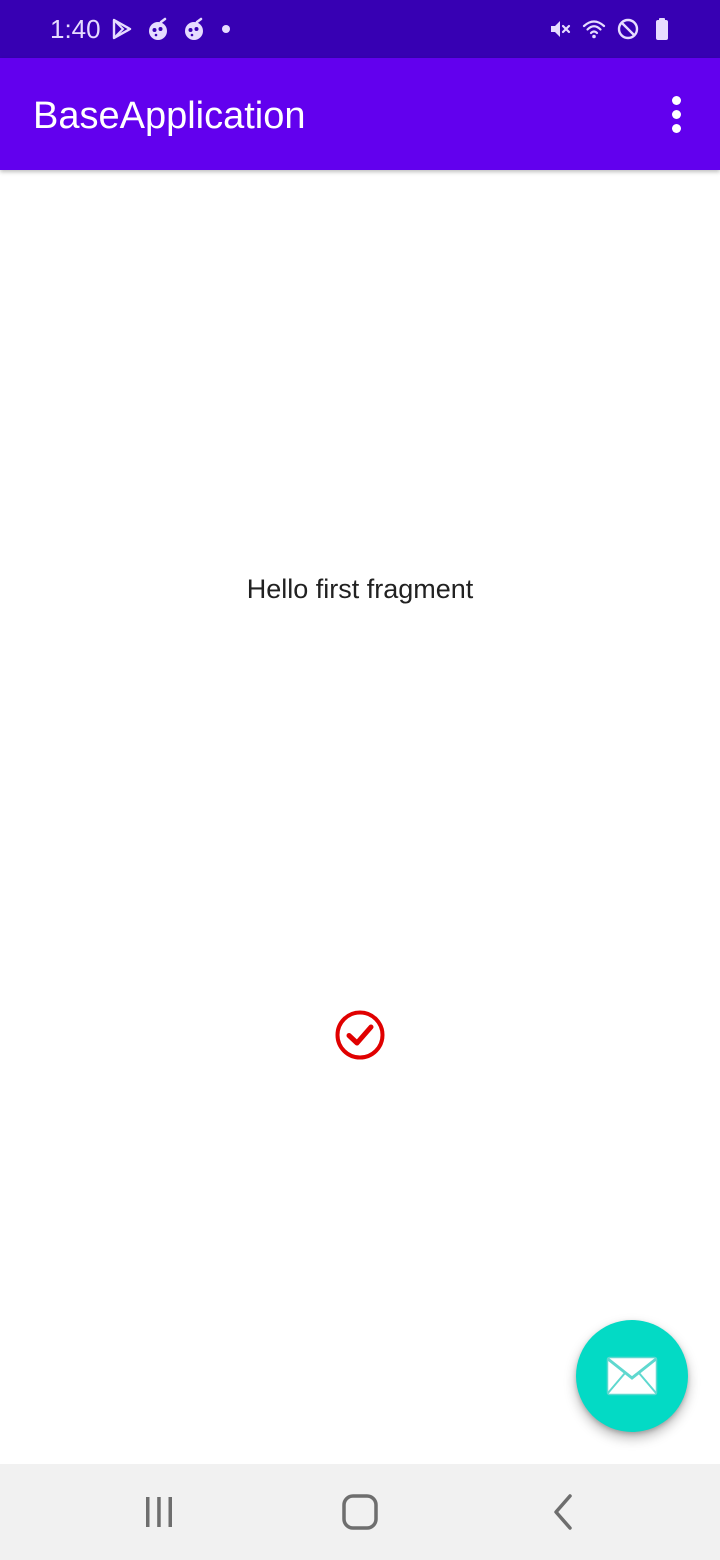 This screenshot has height=1560, width=720. I want to click on home-icon, so click(360, 1512).